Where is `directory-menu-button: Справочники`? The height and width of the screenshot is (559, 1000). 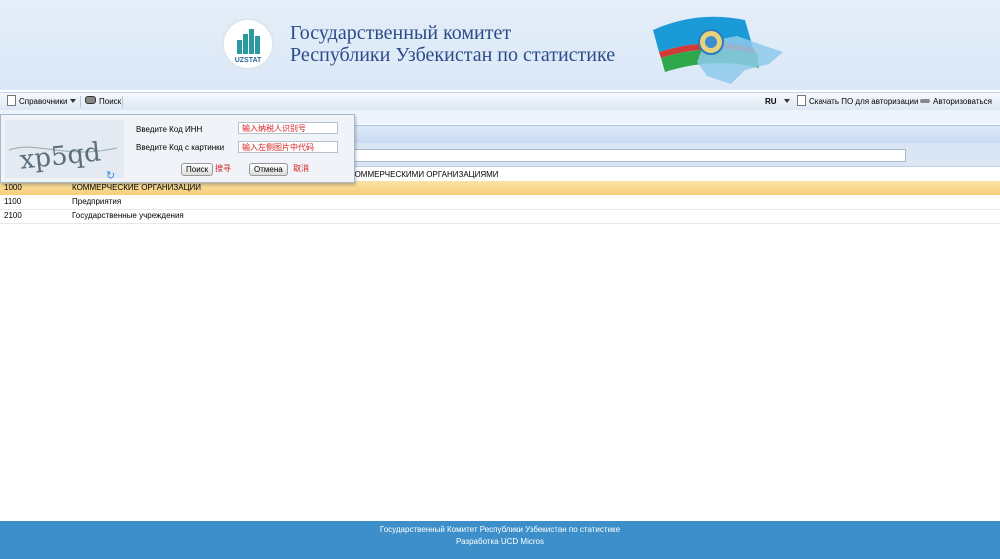
directory-menu-button: Справочники is located at coordinates (42, 101).